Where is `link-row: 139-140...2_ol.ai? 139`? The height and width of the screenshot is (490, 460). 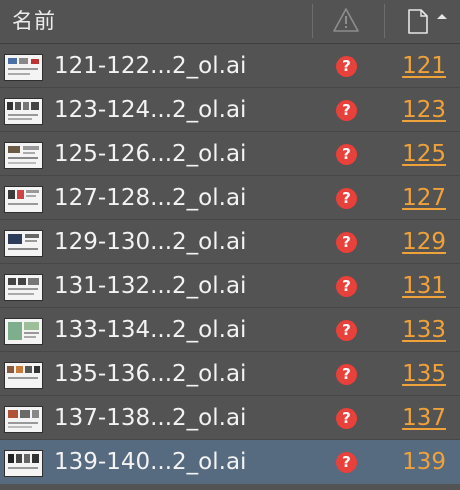 link-row: 139-140...2_ol.ai? 139 is located at coordinates (230, 462).